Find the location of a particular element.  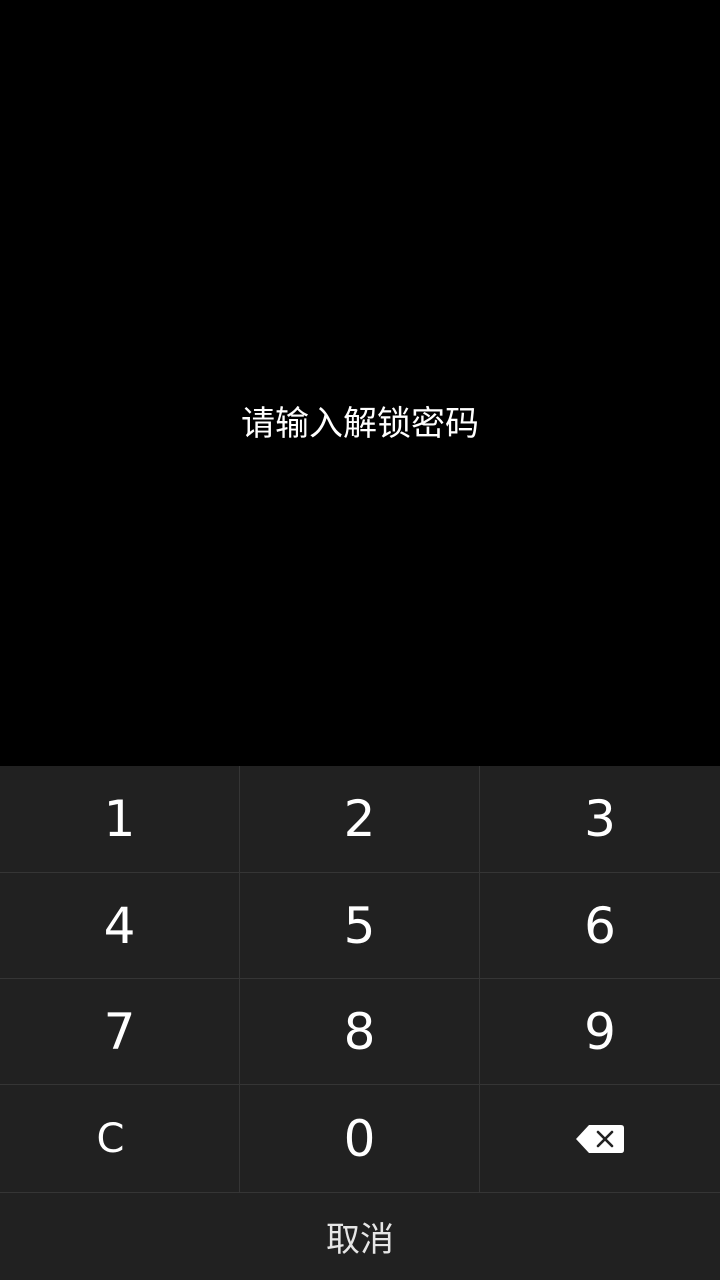

cancel-button-label: 取消 is located at coordinates (360, 1240).